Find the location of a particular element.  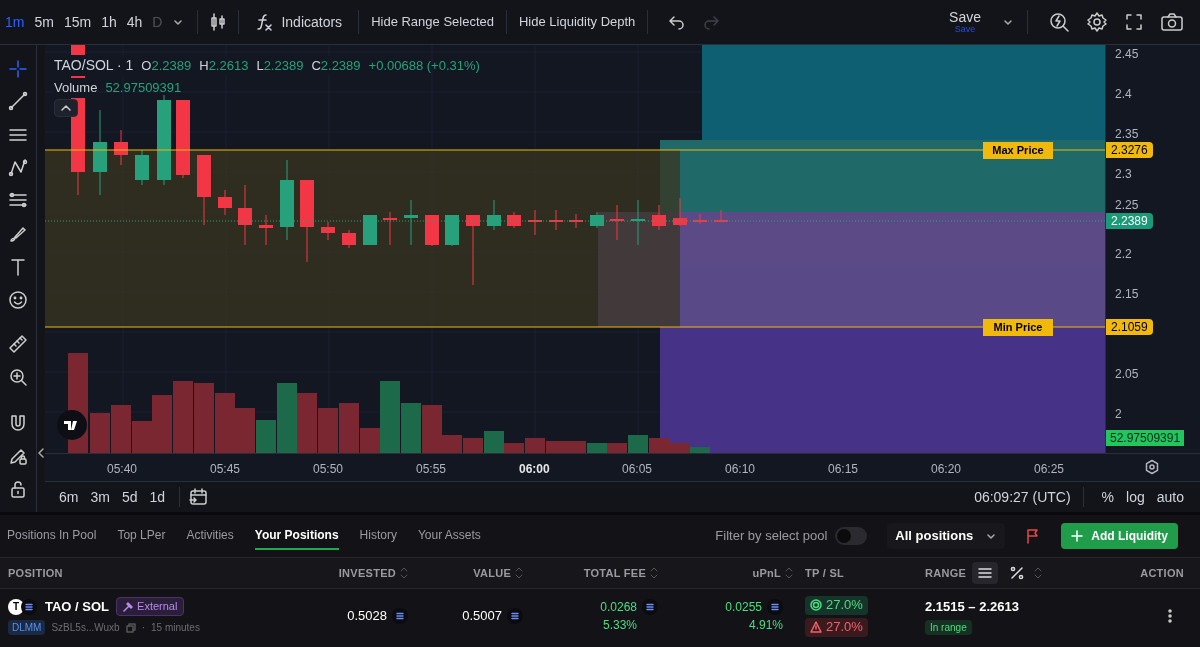

fullscreen-icon is located at coordinates (1134, 22).